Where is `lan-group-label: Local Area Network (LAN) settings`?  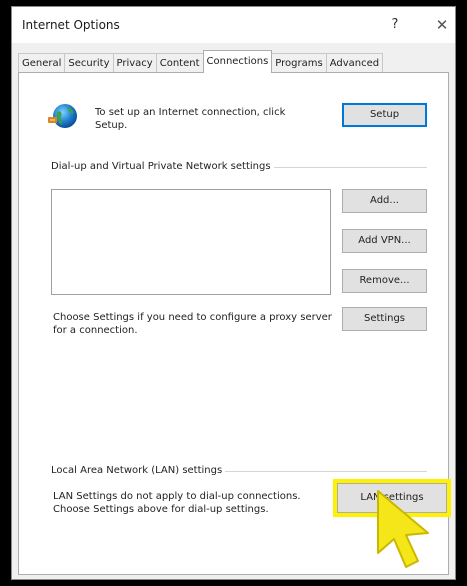
lan-group-label: Local Area Network (LAN) settings is located at coordinates (138, 470).